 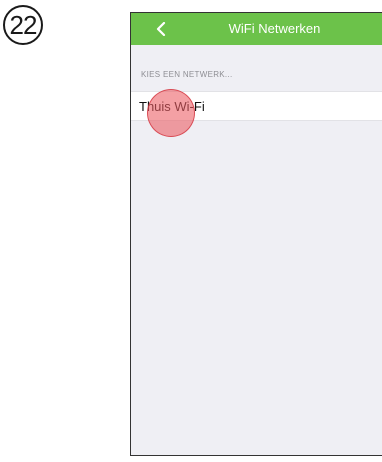 I want to click on network-name: Thuis Wi-Fi, so click(x=172, y=106).